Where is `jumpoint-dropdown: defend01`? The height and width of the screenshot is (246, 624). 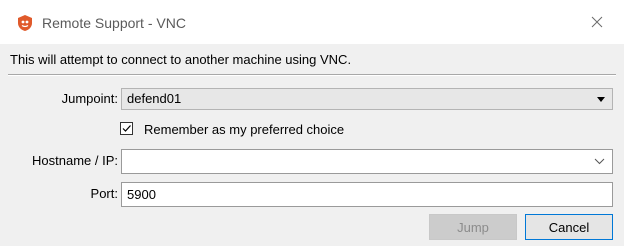 jumpoint-dropdown: defend01 is located at coordinates (367, 99).